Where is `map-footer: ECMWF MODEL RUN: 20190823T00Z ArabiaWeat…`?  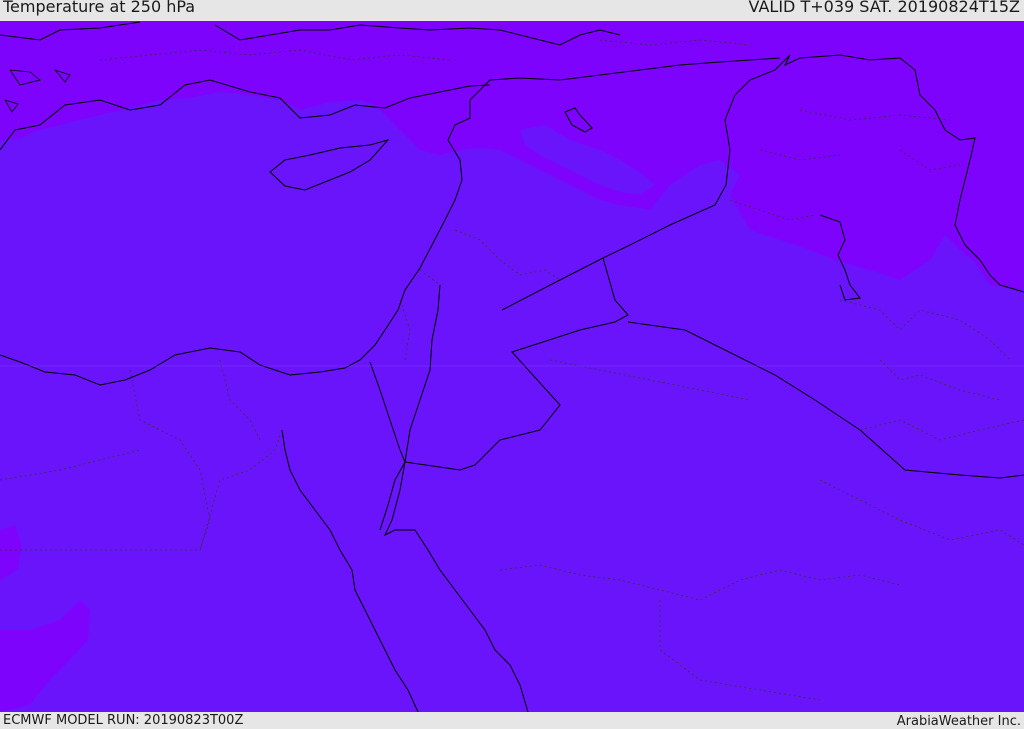 map-footer: ECMWF MODEL RUN: 20190823T00Z ArabiaWeat… is located at coordinates (512, 720).